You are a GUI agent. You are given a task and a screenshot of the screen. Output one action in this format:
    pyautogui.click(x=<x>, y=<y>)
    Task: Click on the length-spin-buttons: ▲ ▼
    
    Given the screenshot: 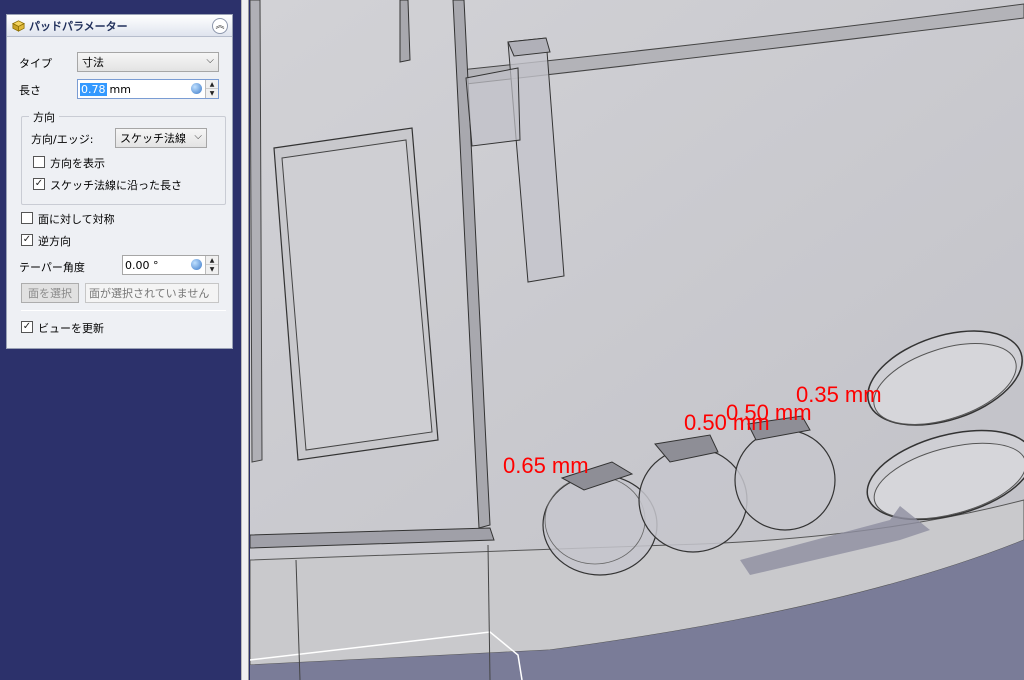 What is the action you would take?
    pyautogui.click(x=211, y=89)
    